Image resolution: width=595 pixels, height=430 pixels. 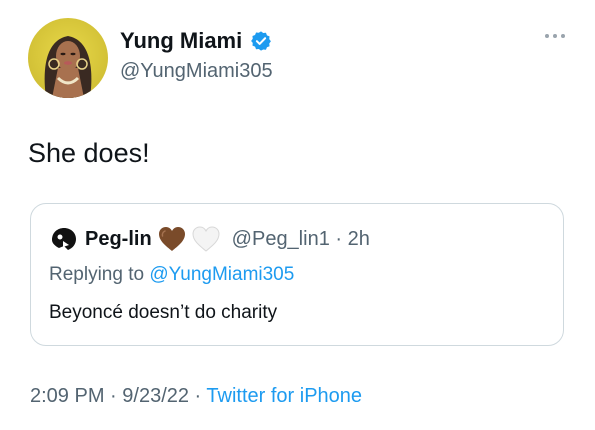 I want to click on tweet-text: She does!, so click(x=89, y=153).